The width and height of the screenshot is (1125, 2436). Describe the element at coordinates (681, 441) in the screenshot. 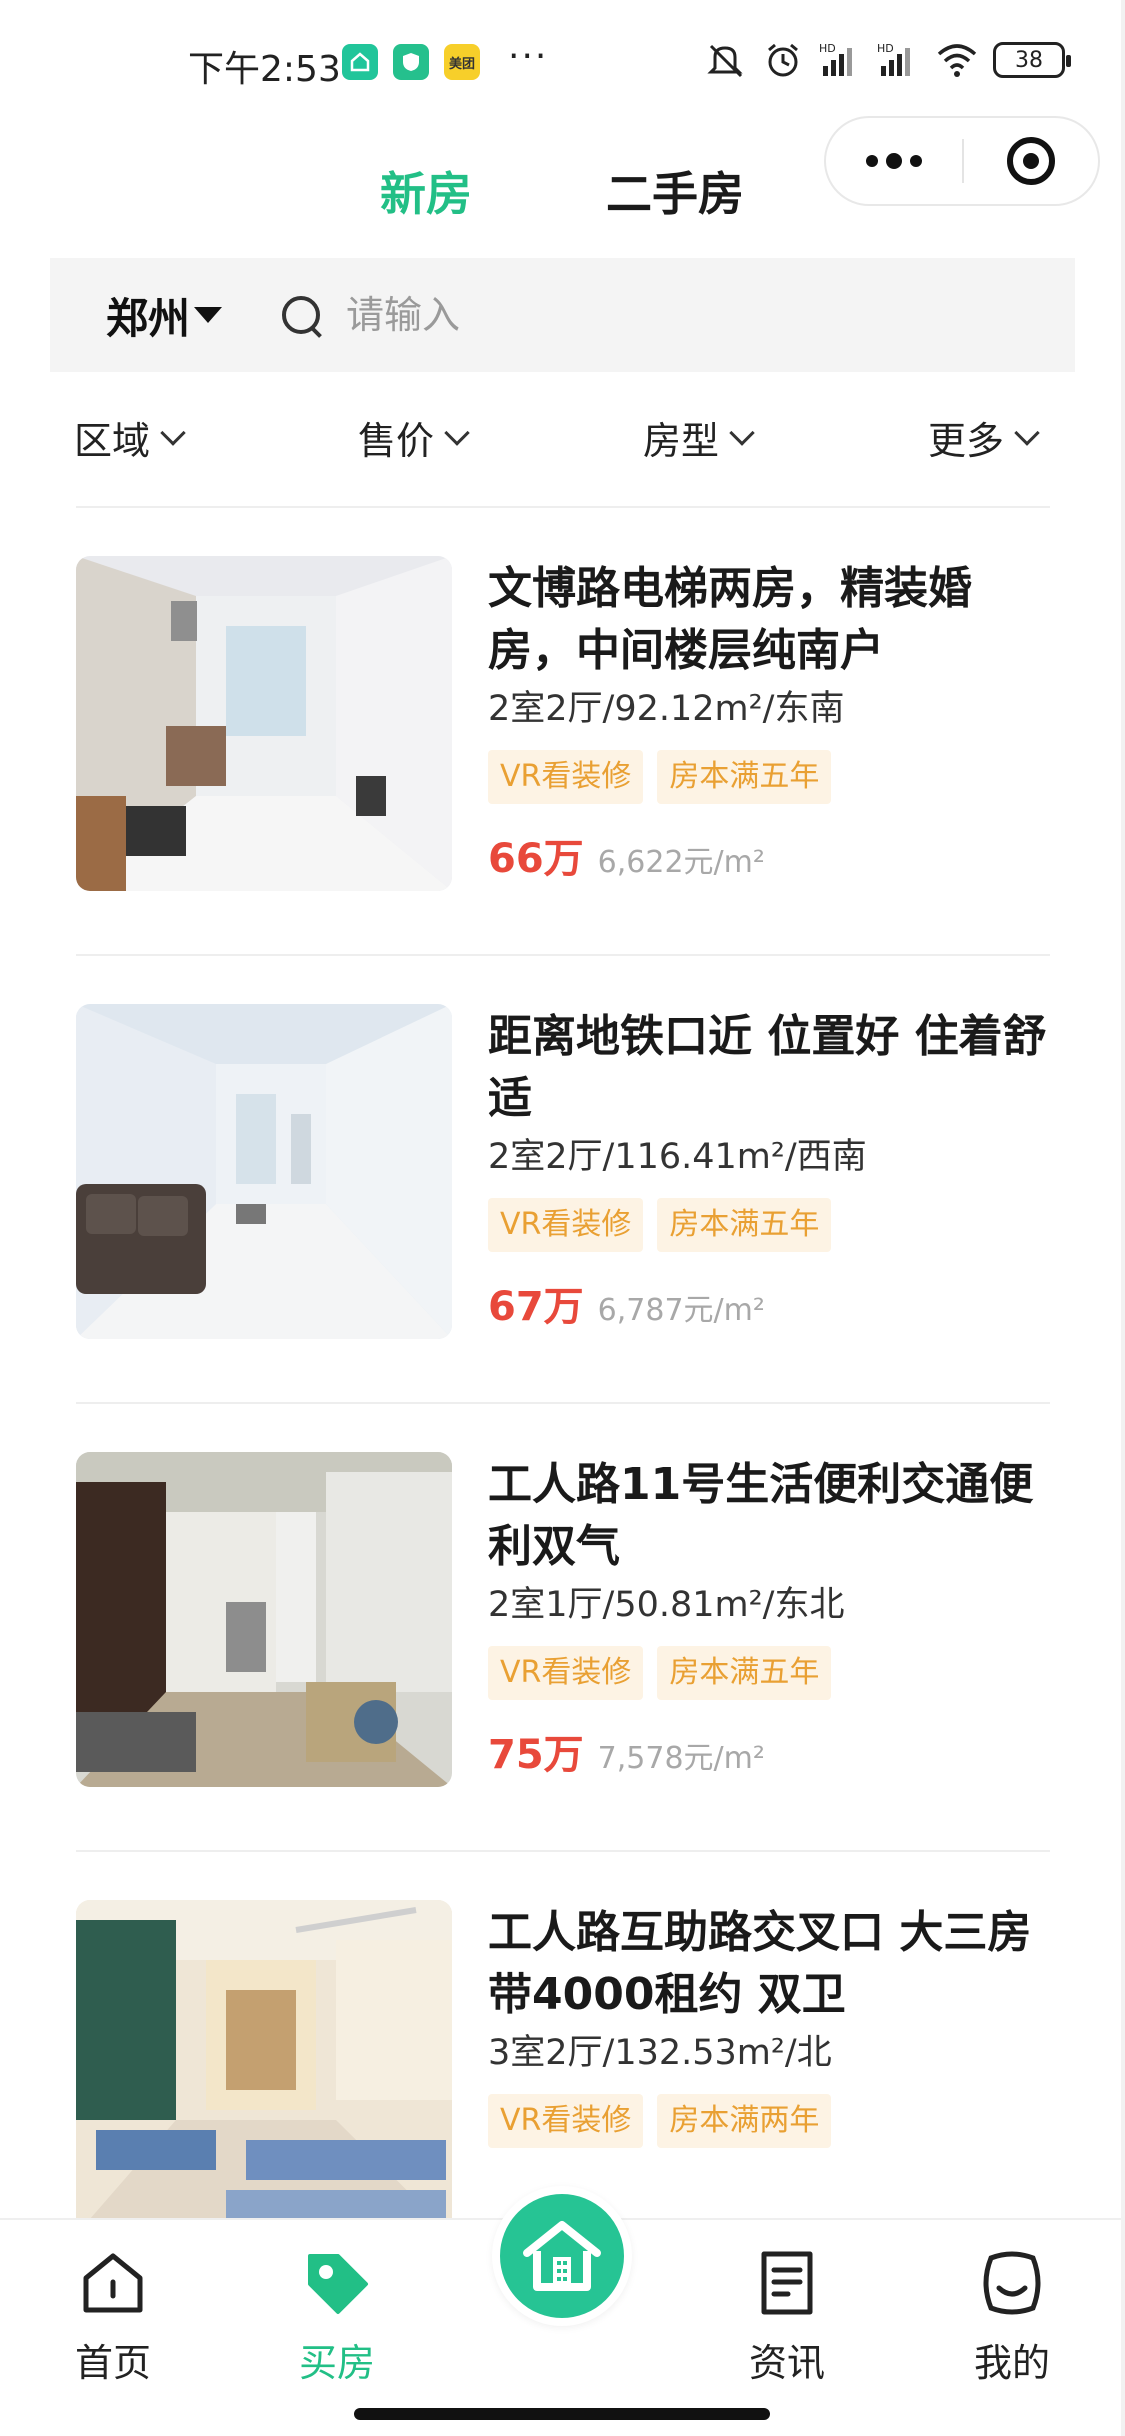

I see `filter-label: 房型` at that location.